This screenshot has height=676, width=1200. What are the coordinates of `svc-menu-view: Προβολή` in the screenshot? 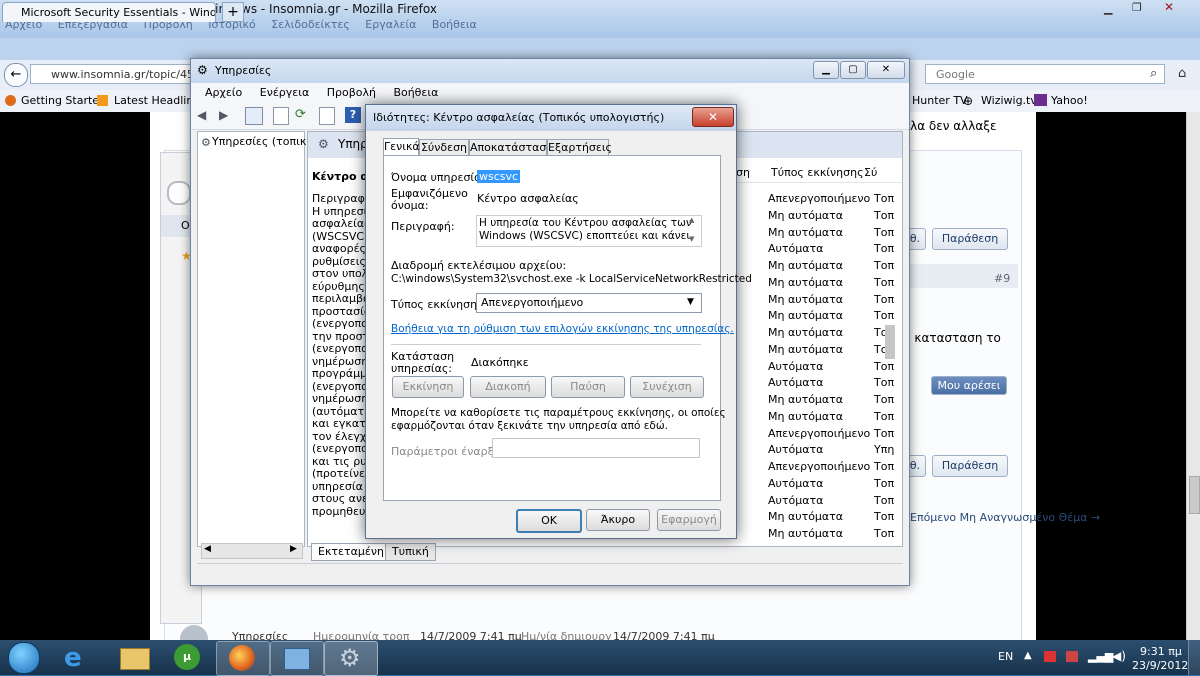 It's located at (351, 93).